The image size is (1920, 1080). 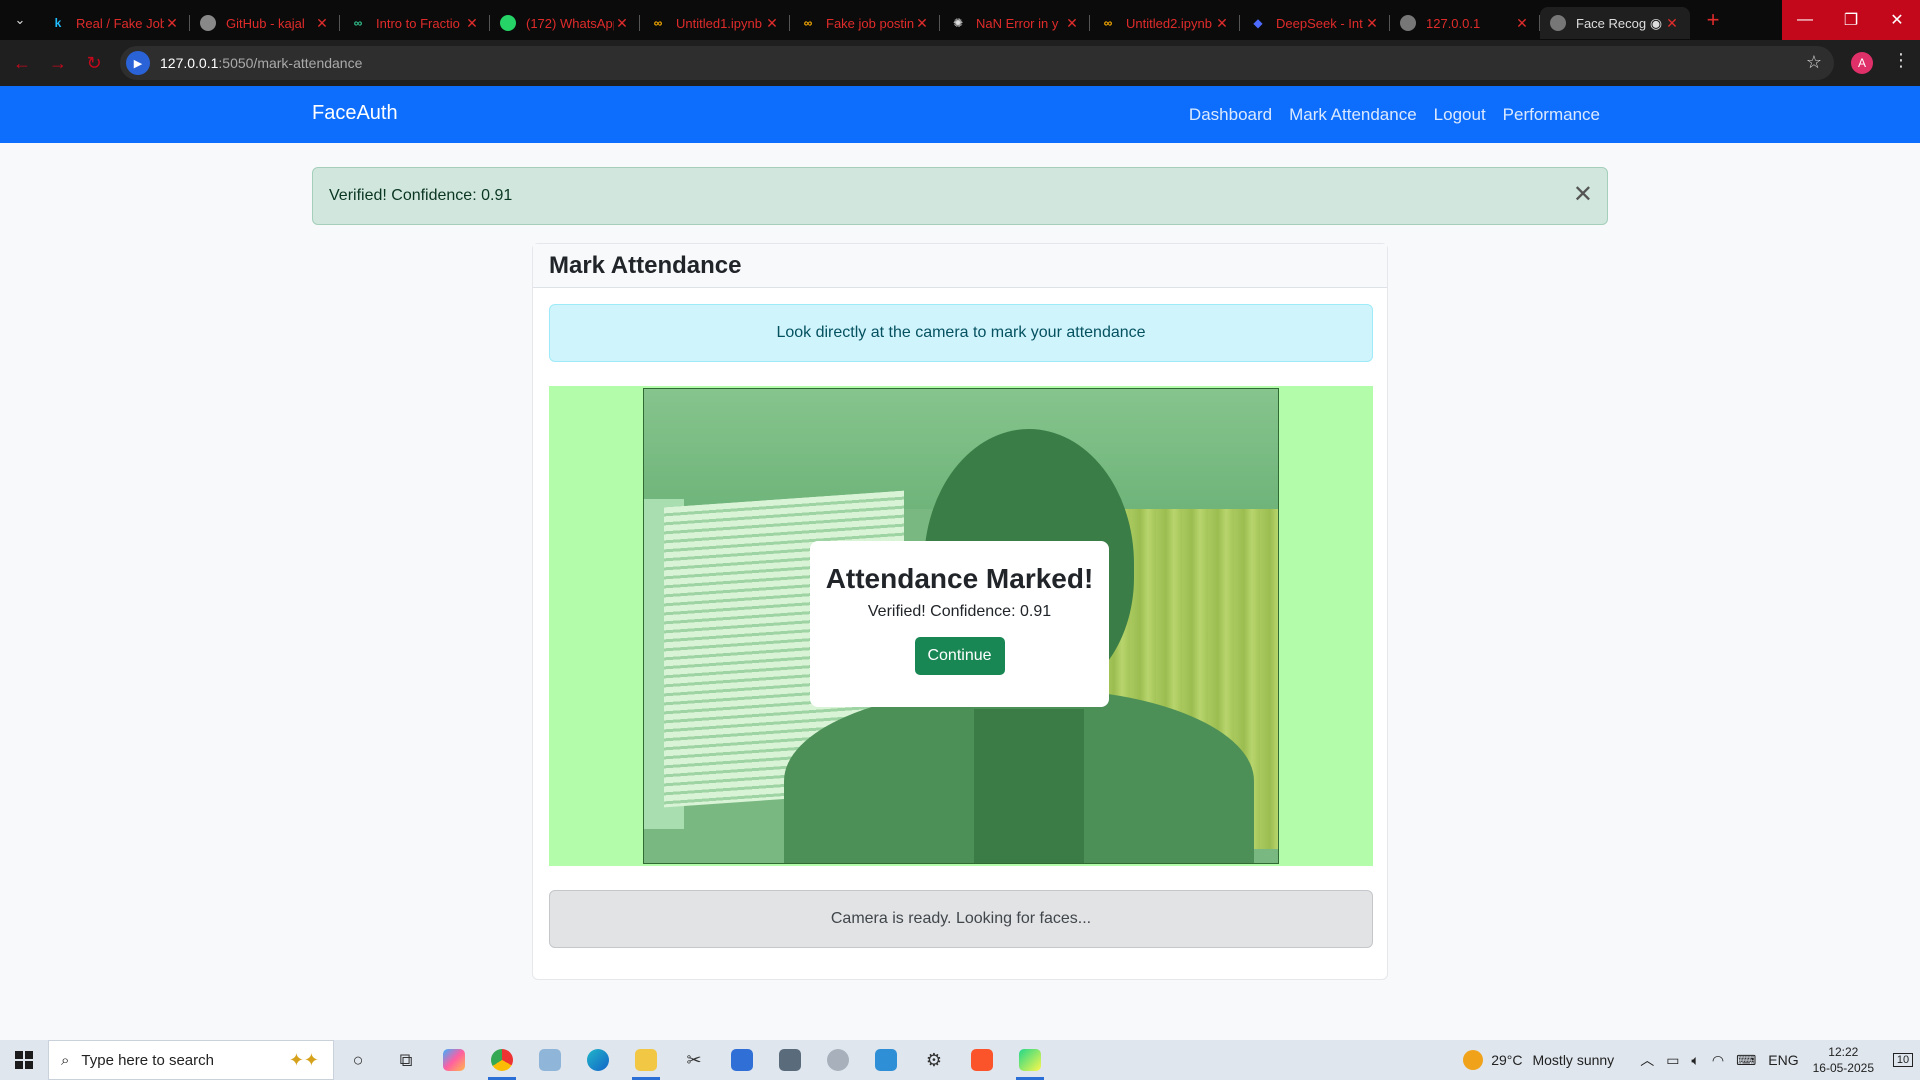 What do you see at coordinates (958, 23) in the screenshot?
I see `openai-icon: ✺` at bounding box center [958, 23].